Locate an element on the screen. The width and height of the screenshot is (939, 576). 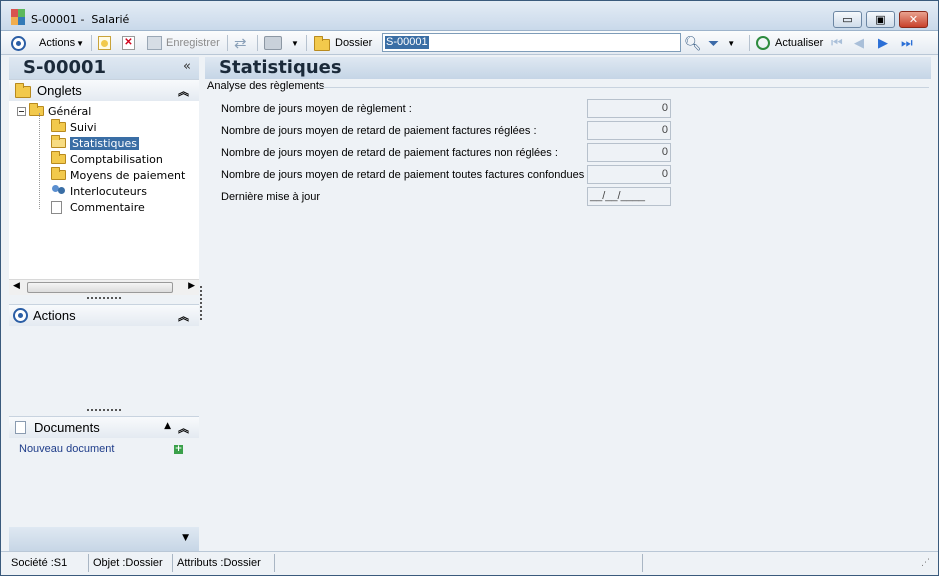
tree-item-label: Interlocuteurs is located at coordinates (108, 191).